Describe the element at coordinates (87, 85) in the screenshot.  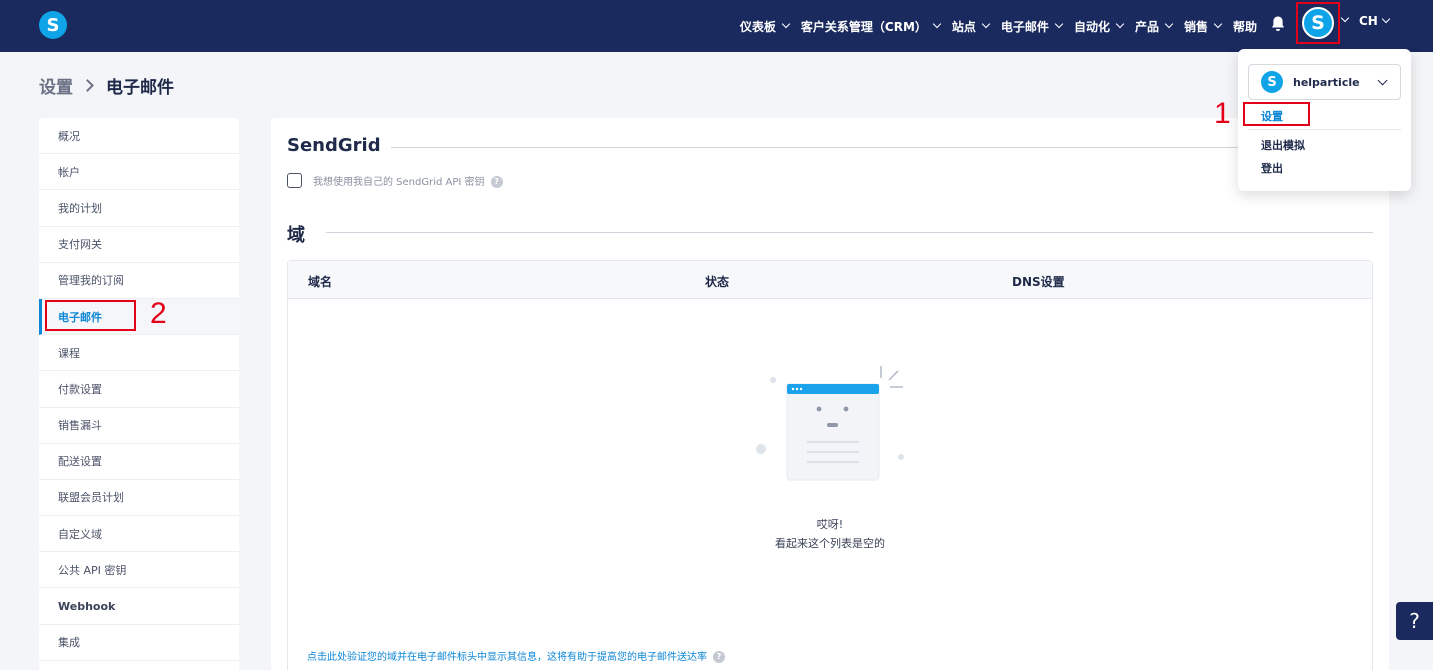
I see `chevron-right-icon` at that location.